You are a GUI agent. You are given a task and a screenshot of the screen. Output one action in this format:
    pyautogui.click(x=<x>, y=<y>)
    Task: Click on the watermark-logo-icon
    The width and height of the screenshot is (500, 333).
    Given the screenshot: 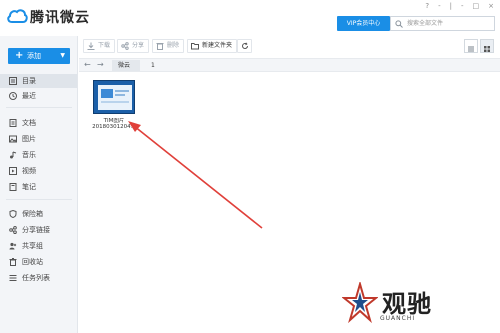 What is the action you would take?
    pyautogui.click(x=360, y=303)
    